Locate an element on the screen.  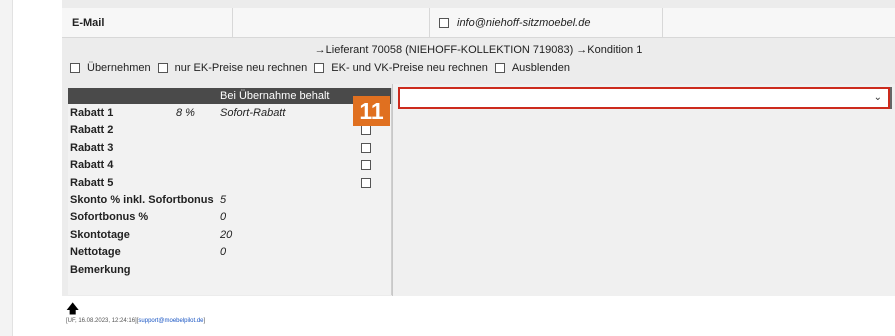
row-label: Bemerkung is located at coordinates (100, 269).